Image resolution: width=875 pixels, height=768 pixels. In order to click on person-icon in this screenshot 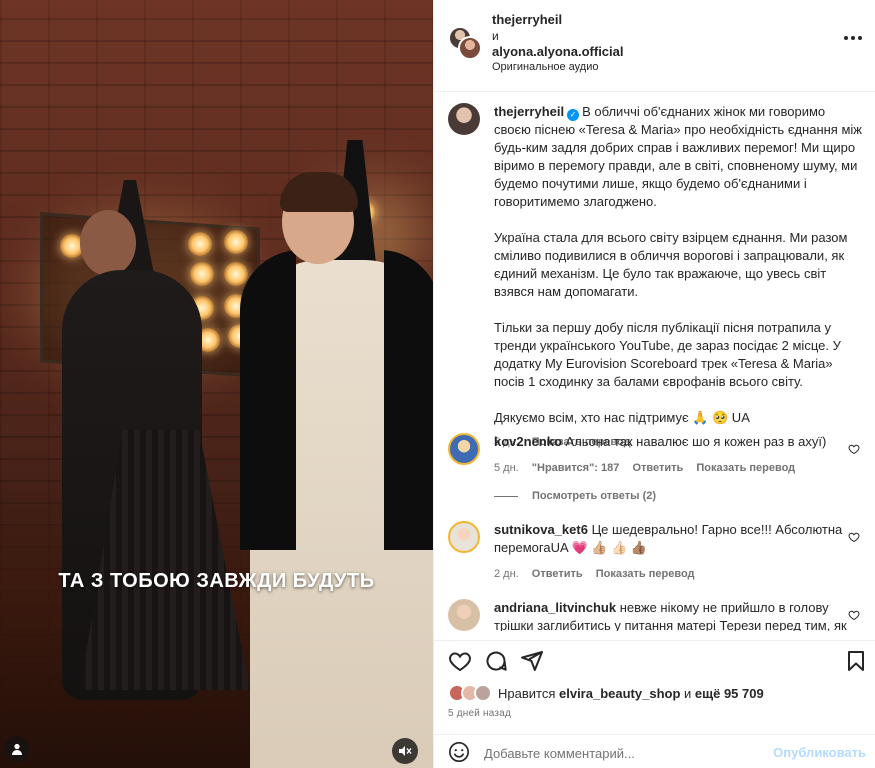, I will do `click(17, 749)`.